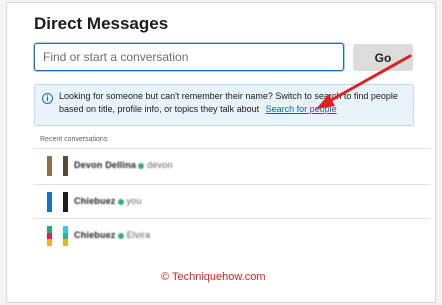 This screenshot has height=305, width=442. What do you see at coordinates (213, 277) in the screenshot?
I see `watermark: © Techniquehow.com` at bounding box center [213, 277].